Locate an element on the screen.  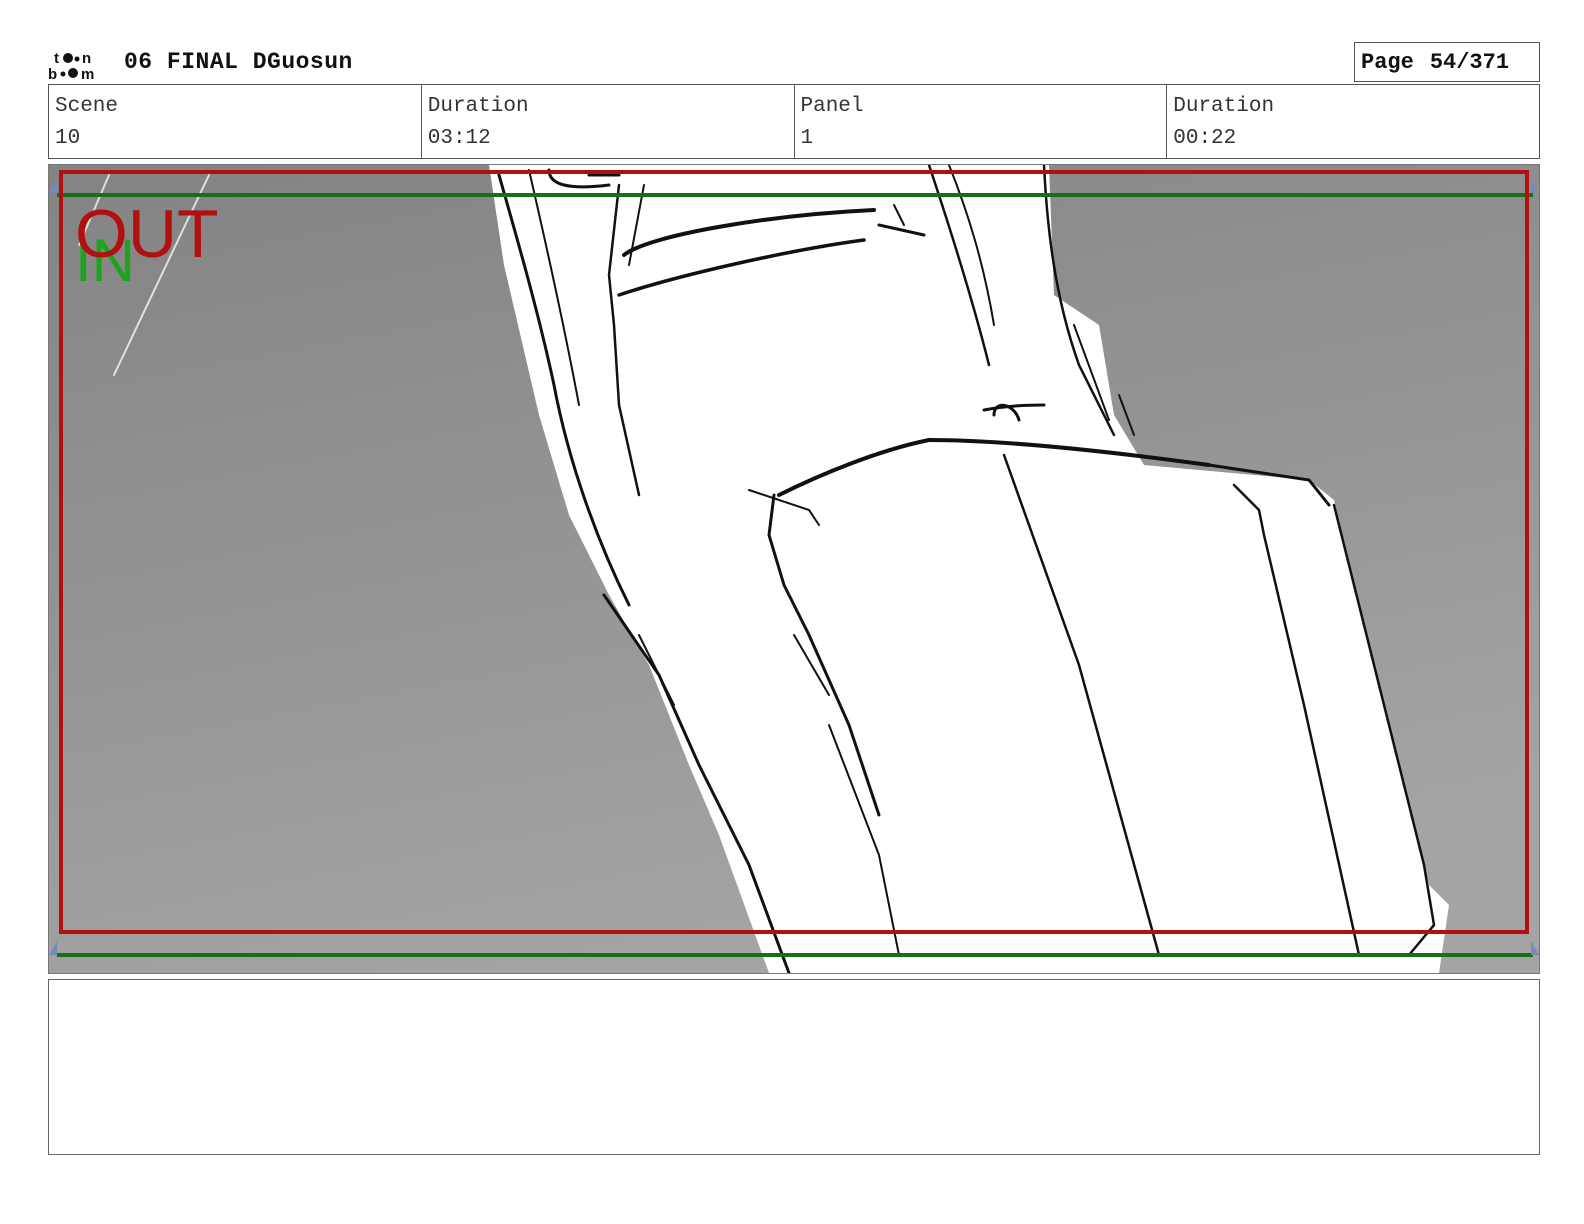
panel-duration-label: Duration is located at coordinates (1224, 106).